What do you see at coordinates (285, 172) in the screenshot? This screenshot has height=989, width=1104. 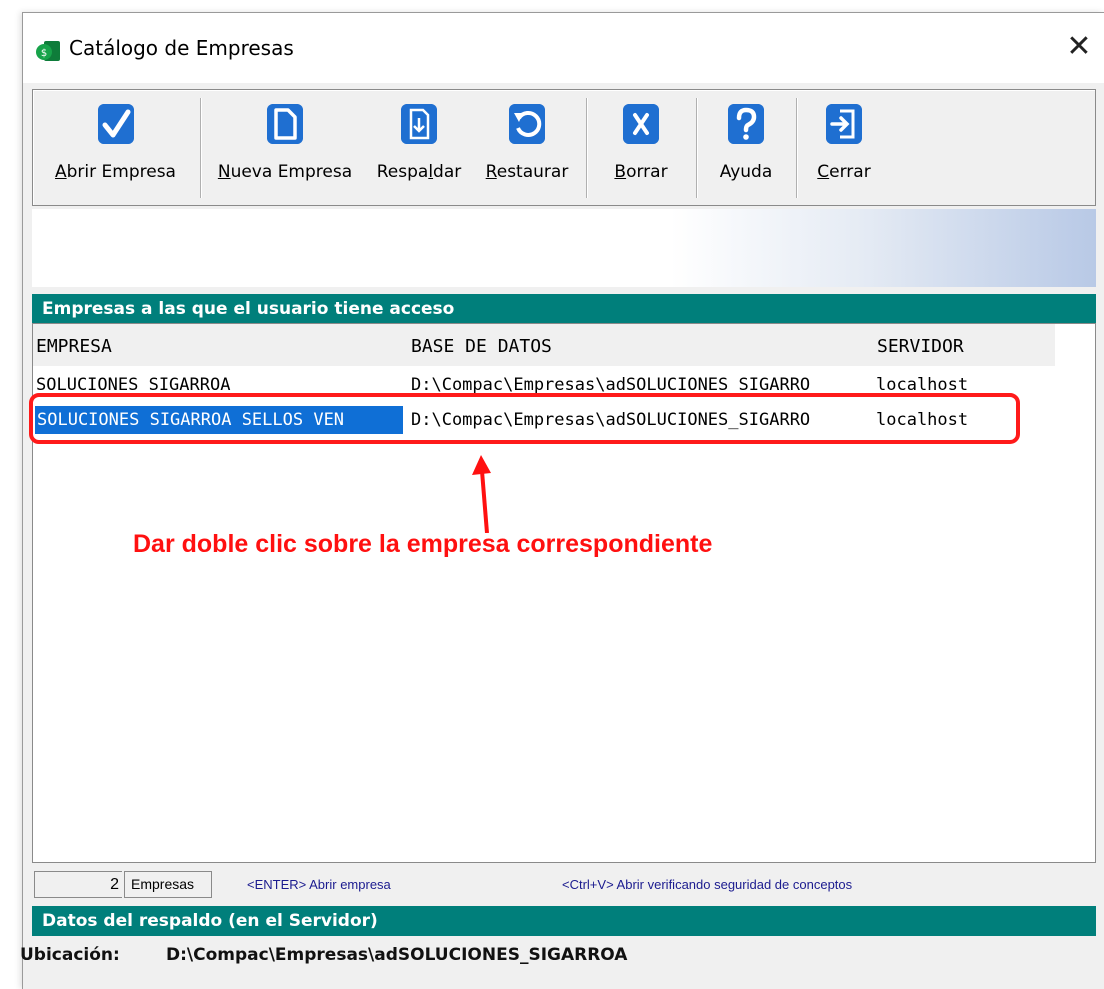 I see `nueva-empresa-label: Nueva Empresa` at bounding box center [285, 172].